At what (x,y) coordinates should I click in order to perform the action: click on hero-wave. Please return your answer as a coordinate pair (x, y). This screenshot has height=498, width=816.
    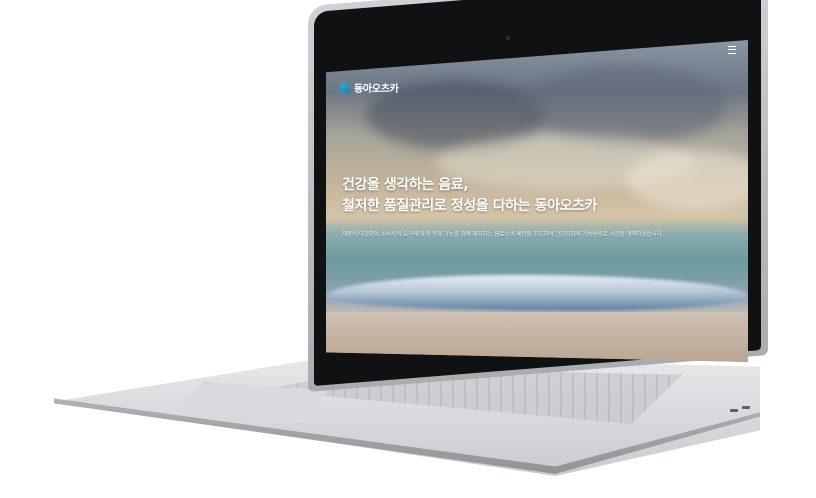
    Looking at the image, I should click on (537, 293).